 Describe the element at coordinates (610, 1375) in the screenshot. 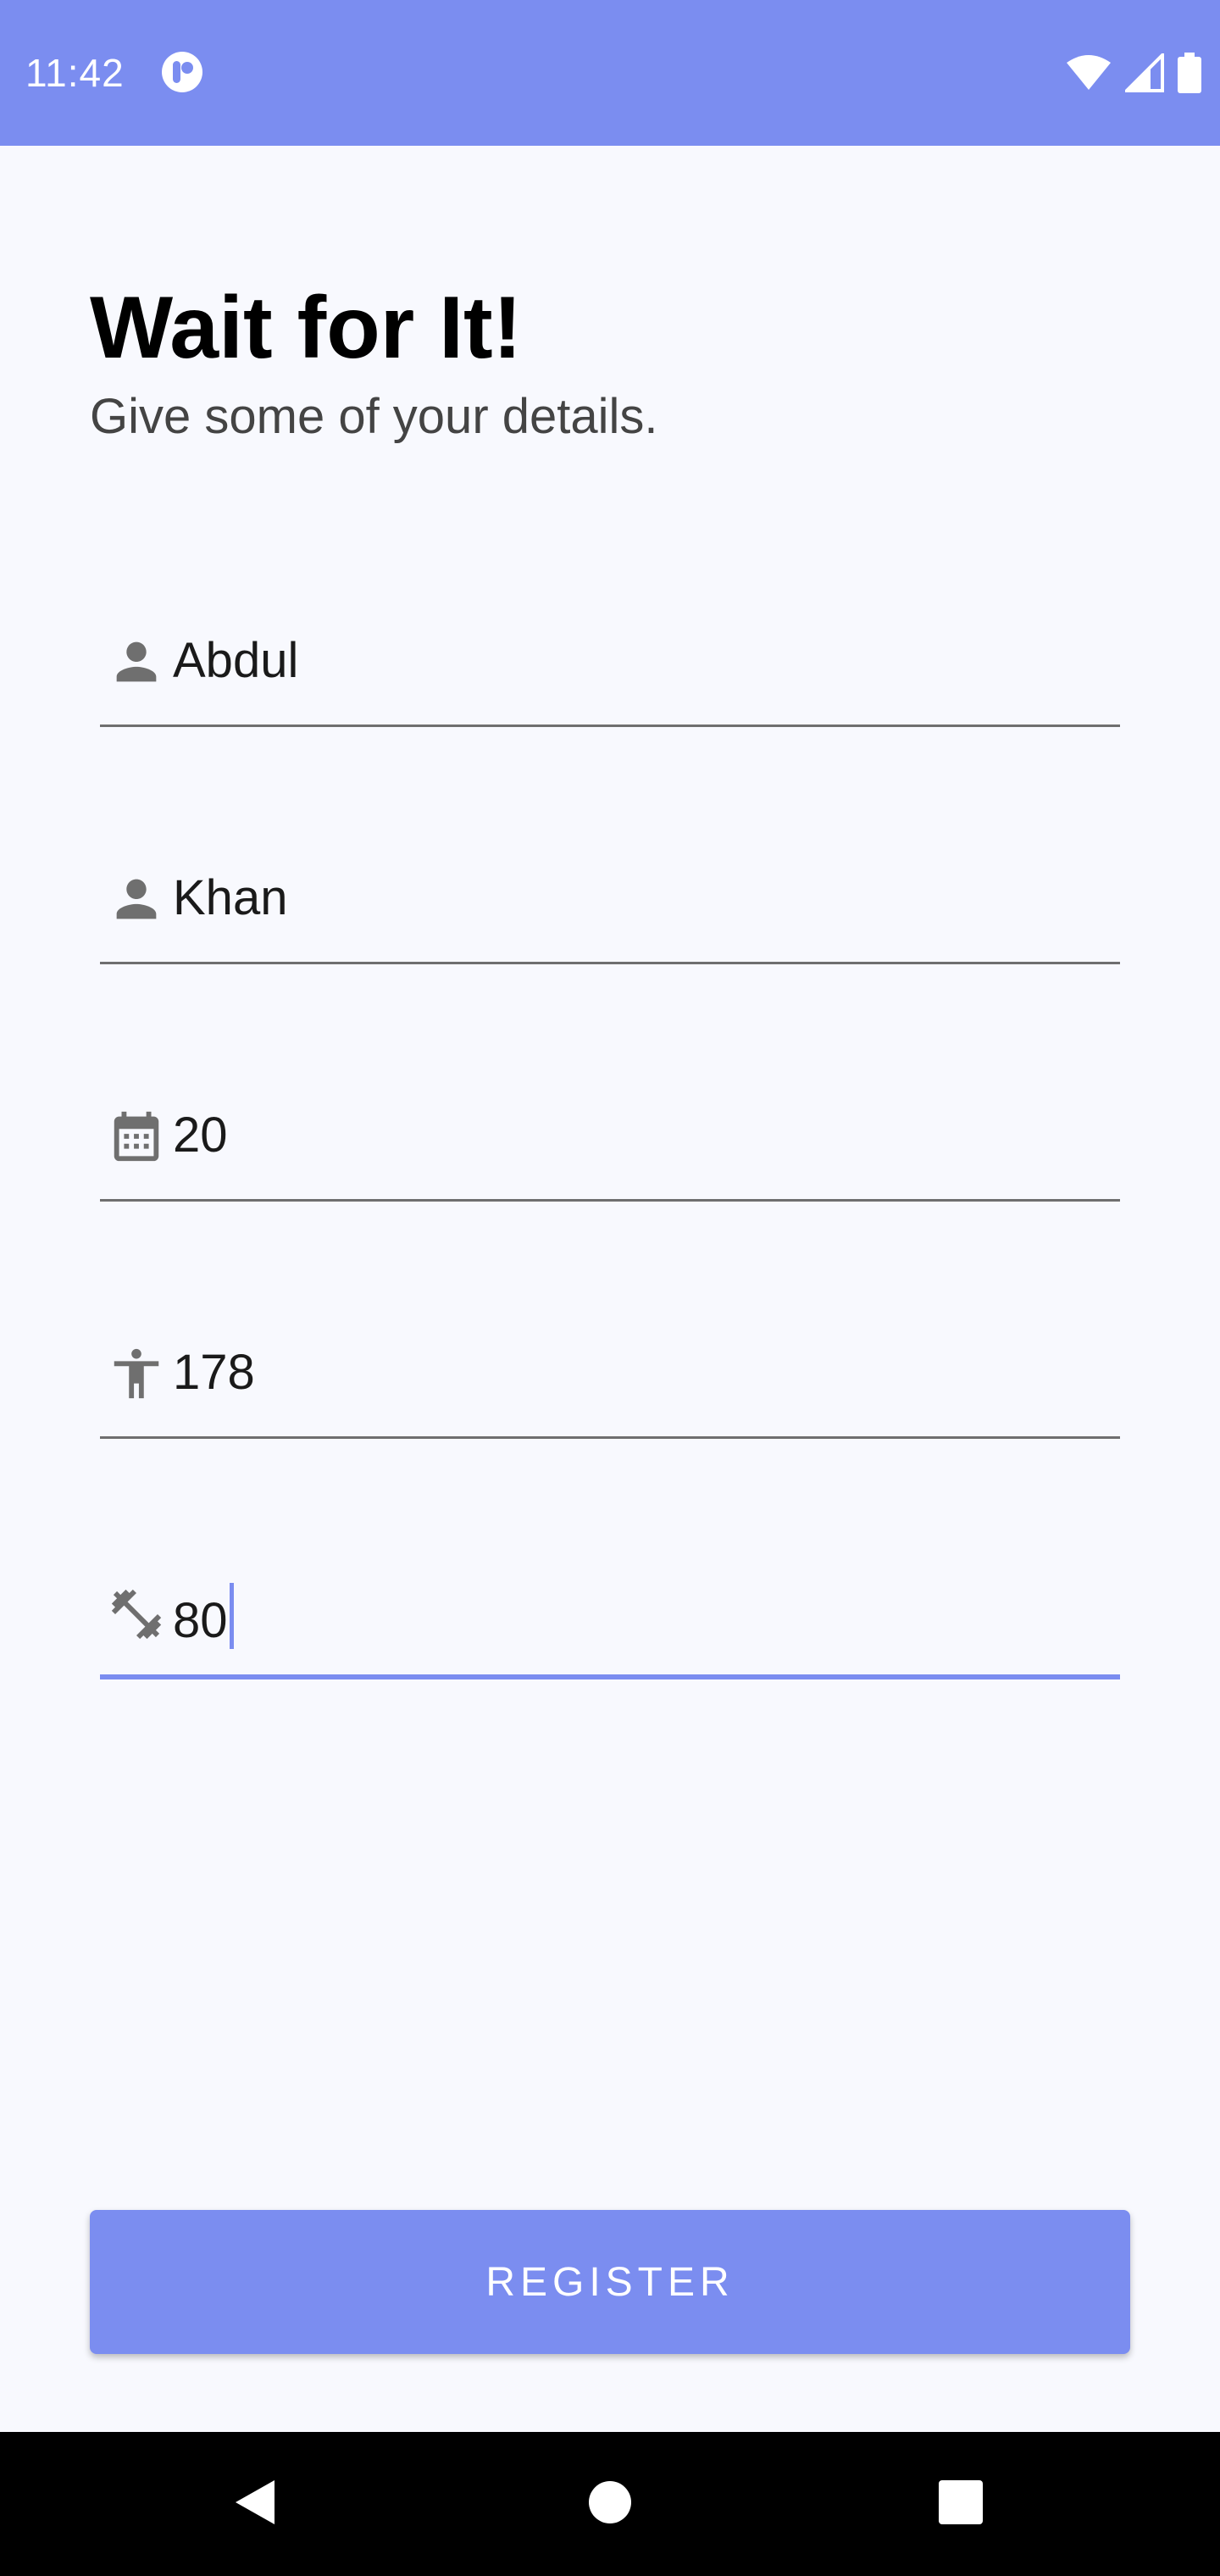

I see `height-field: 178` at that location.